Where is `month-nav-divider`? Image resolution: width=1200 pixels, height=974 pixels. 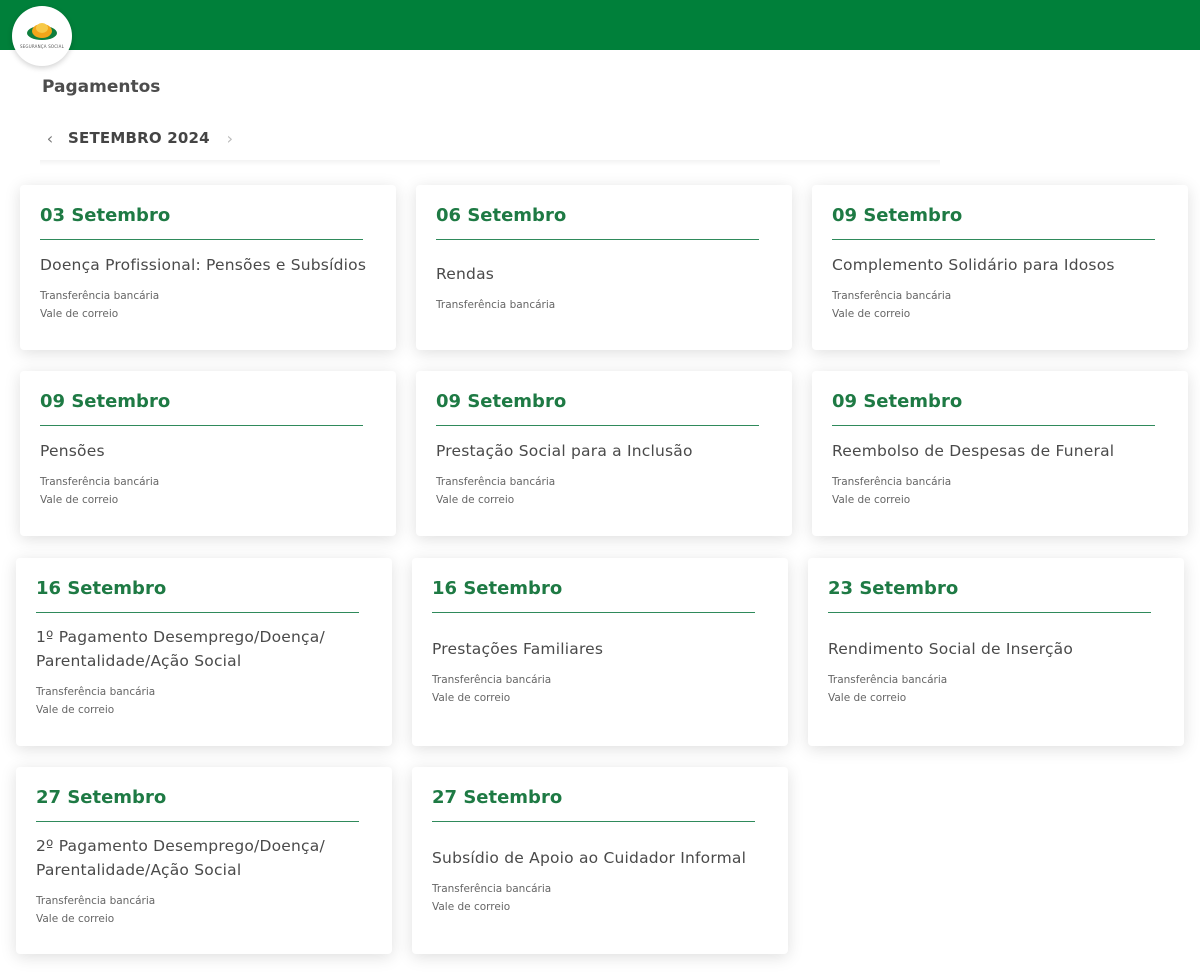 month-nav-divider is located at coordinates (490, 163).